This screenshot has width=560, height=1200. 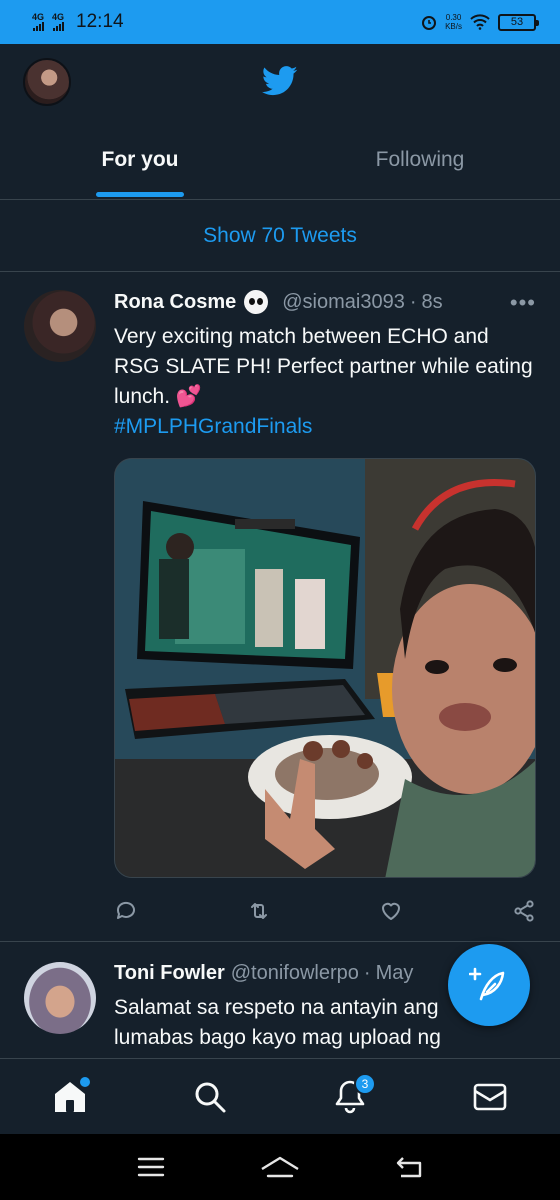 What do you see at coordinates (395, 973) in the screenshot?
I see `tweet-timestamp: May` at bounding box center [395, 973].